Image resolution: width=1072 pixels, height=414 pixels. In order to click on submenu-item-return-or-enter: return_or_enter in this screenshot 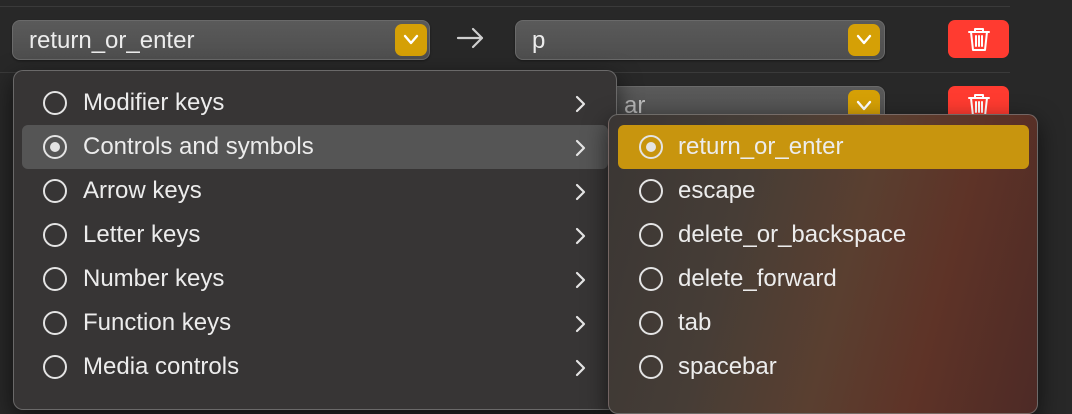, I will do `click(823, 147)`.